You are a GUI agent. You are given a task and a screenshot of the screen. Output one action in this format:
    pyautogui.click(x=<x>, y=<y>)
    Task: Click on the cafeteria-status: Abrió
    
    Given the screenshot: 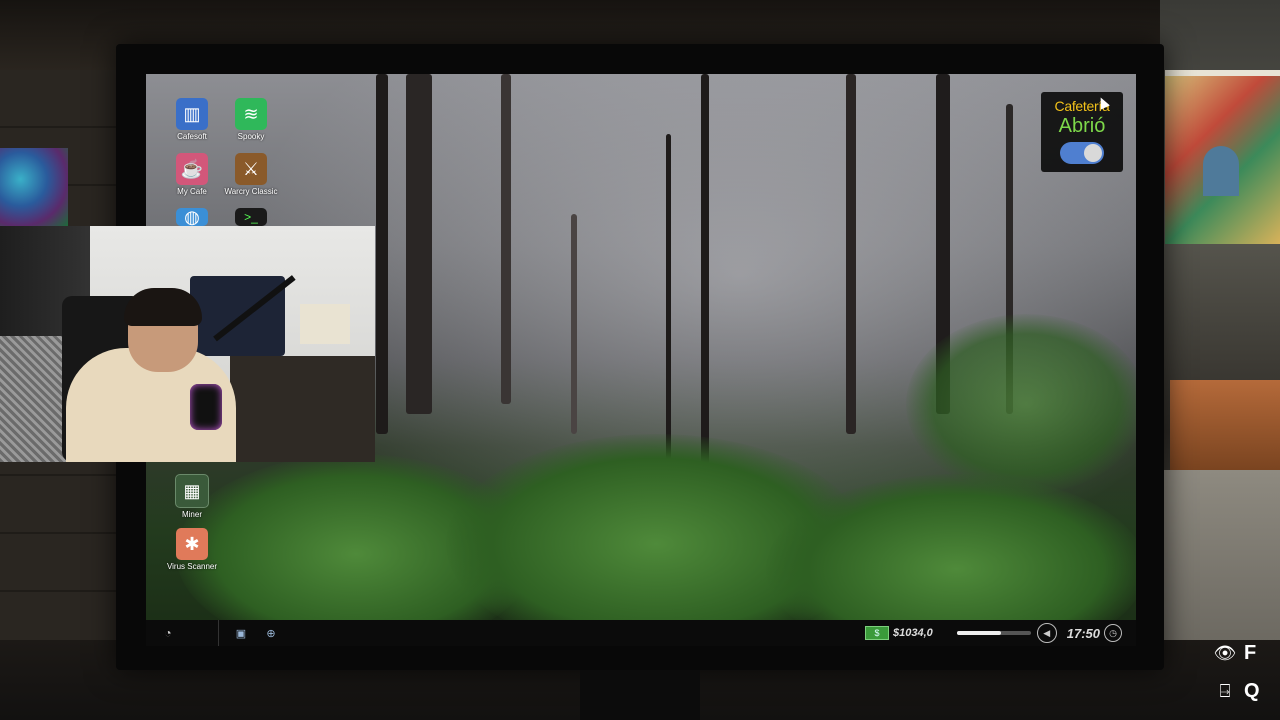 What is the action you would take?
    pyautogui.click(x=1082, y=126)
    